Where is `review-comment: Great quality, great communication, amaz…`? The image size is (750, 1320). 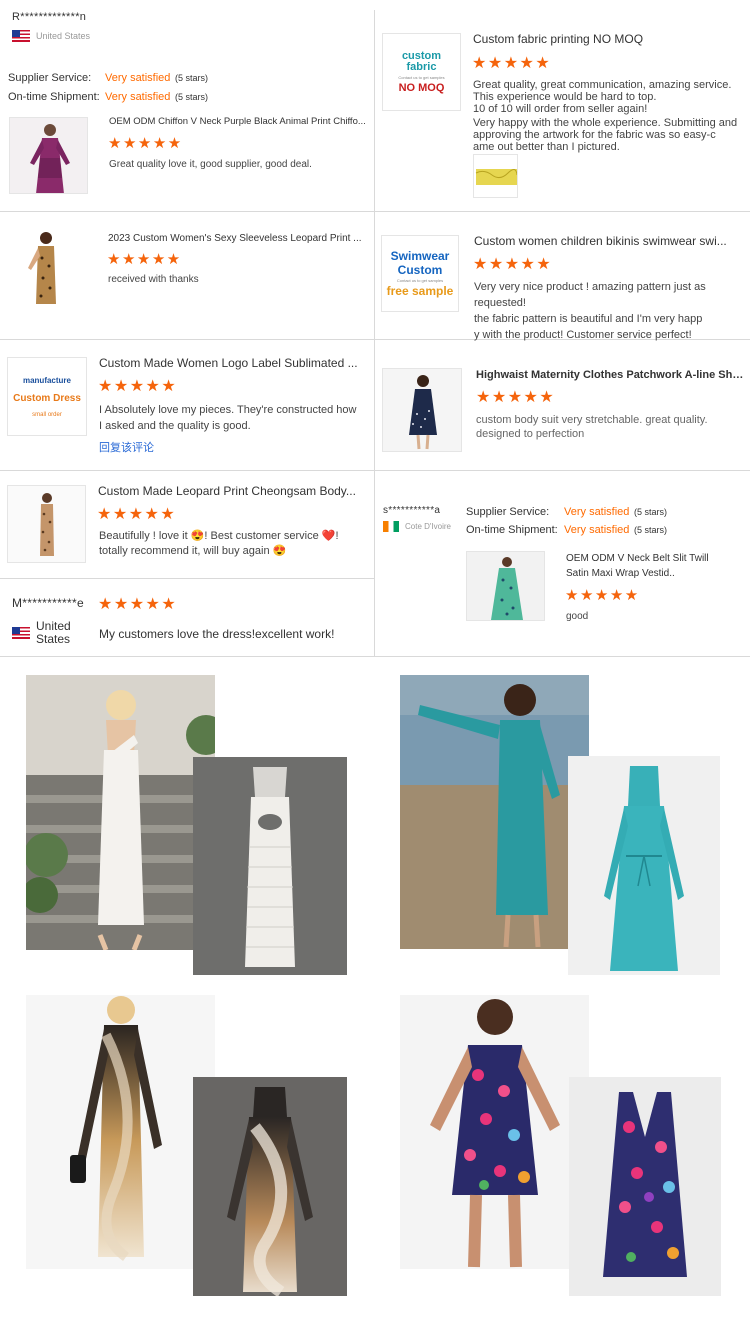 review-comment: Great quality, great communication, amaz… is located at coordinates (610, 116).